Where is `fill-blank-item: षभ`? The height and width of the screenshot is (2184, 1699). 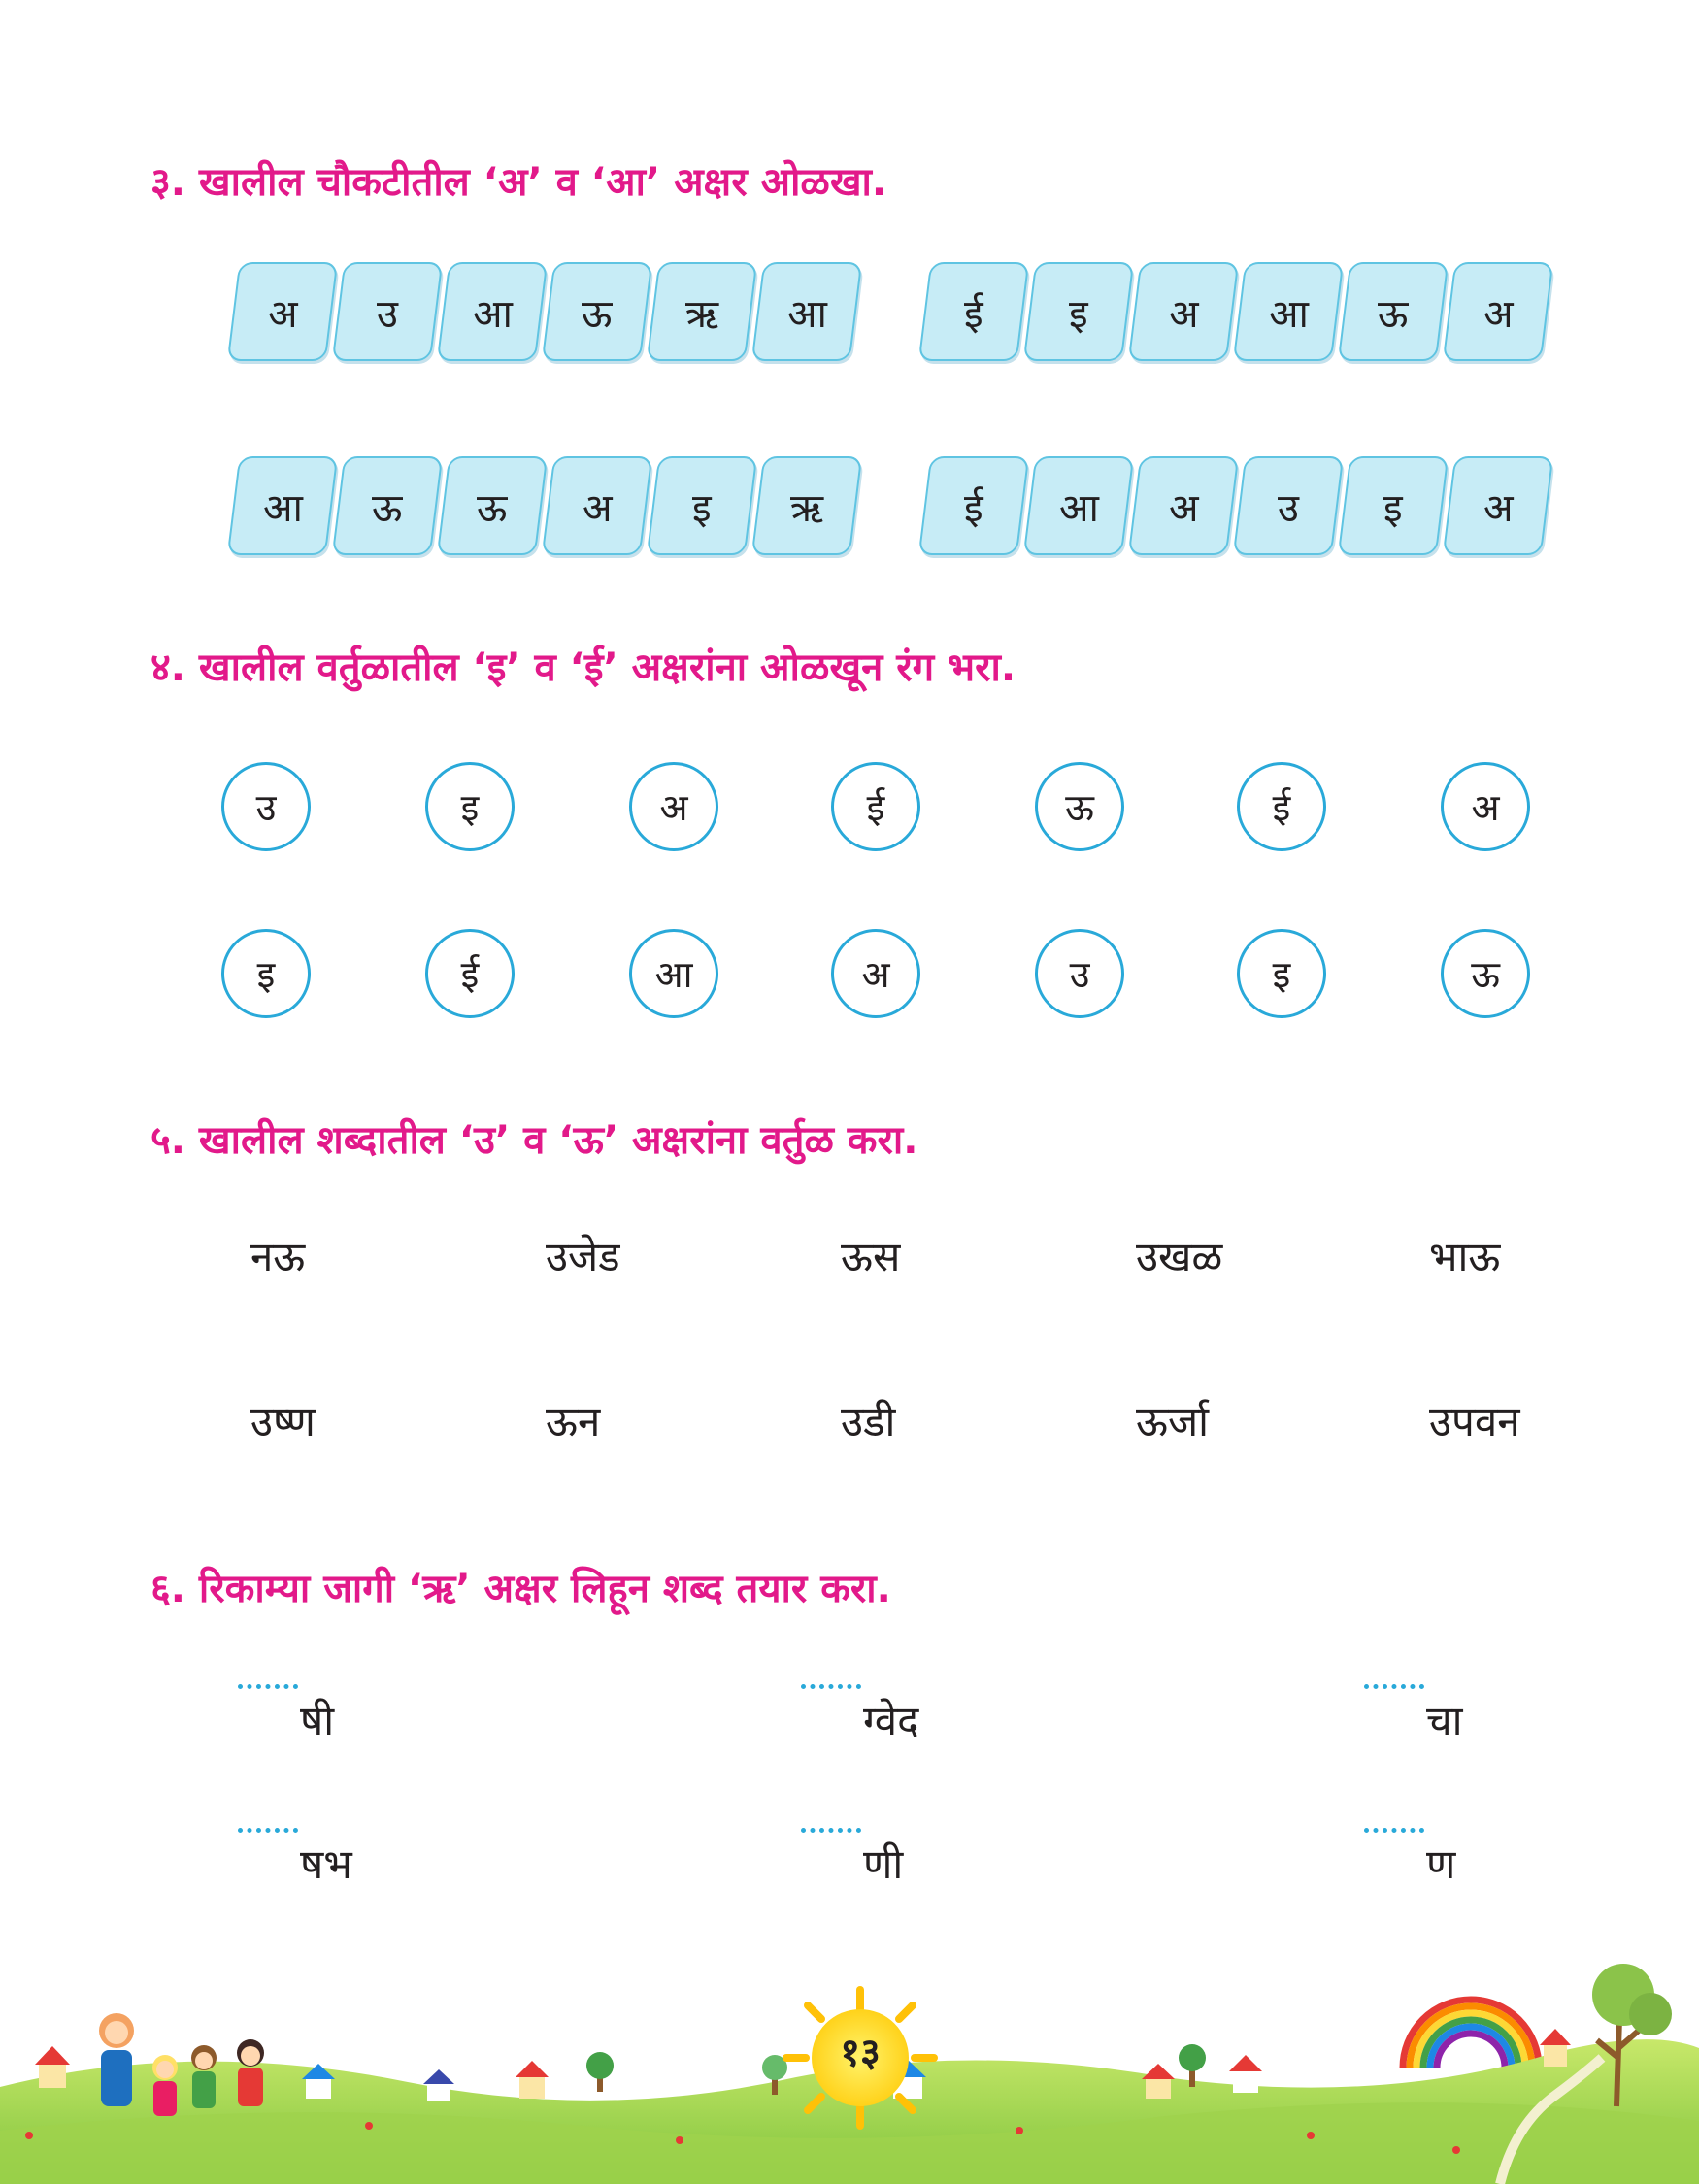
fill-blank-item: षभ is located at coordinates (295, 1859).